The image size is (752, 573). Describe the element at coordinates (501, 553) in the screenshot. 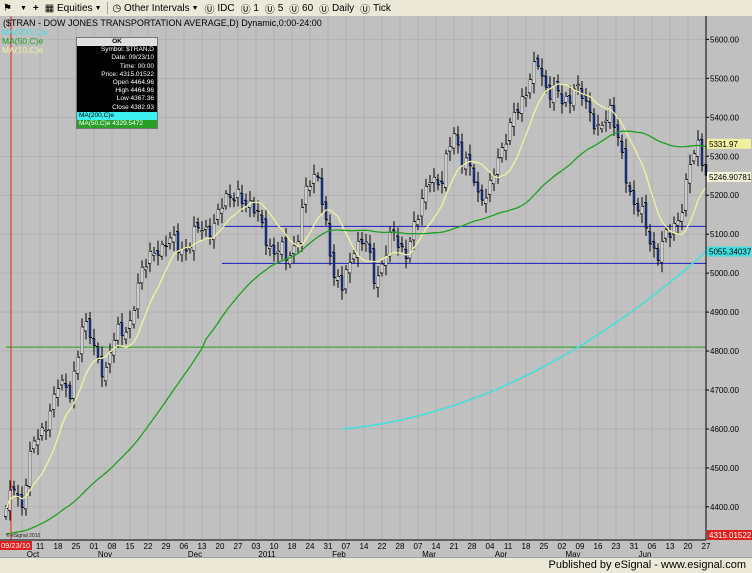

I see `month-label: Apr` at that location.